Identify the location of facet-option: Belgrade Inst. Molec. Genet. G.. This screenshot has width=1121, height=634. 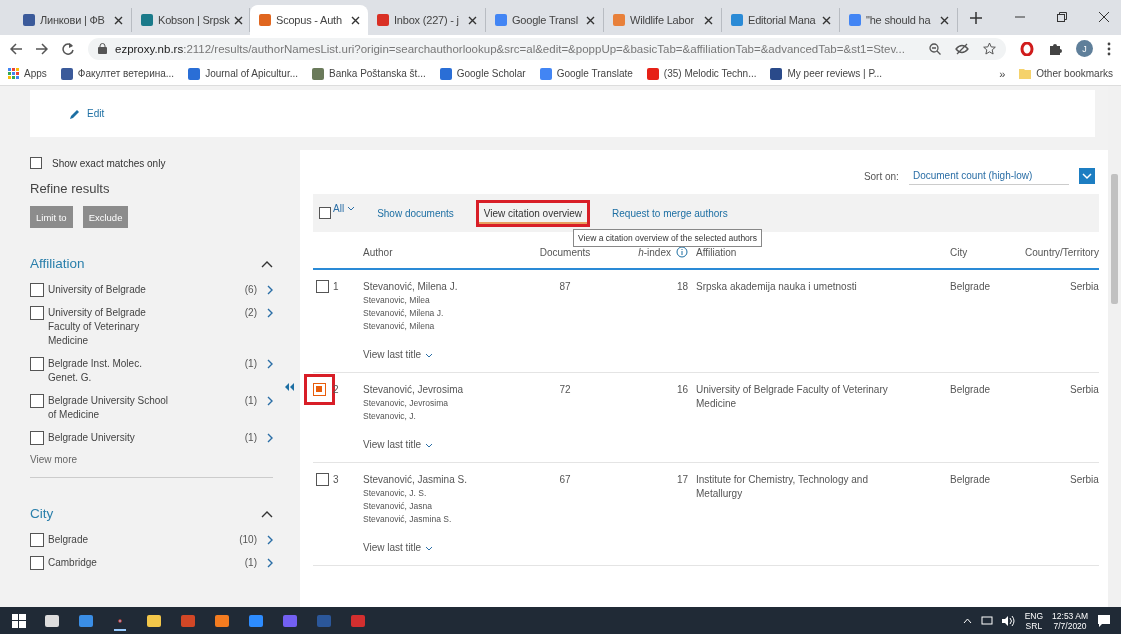
(111, 371).